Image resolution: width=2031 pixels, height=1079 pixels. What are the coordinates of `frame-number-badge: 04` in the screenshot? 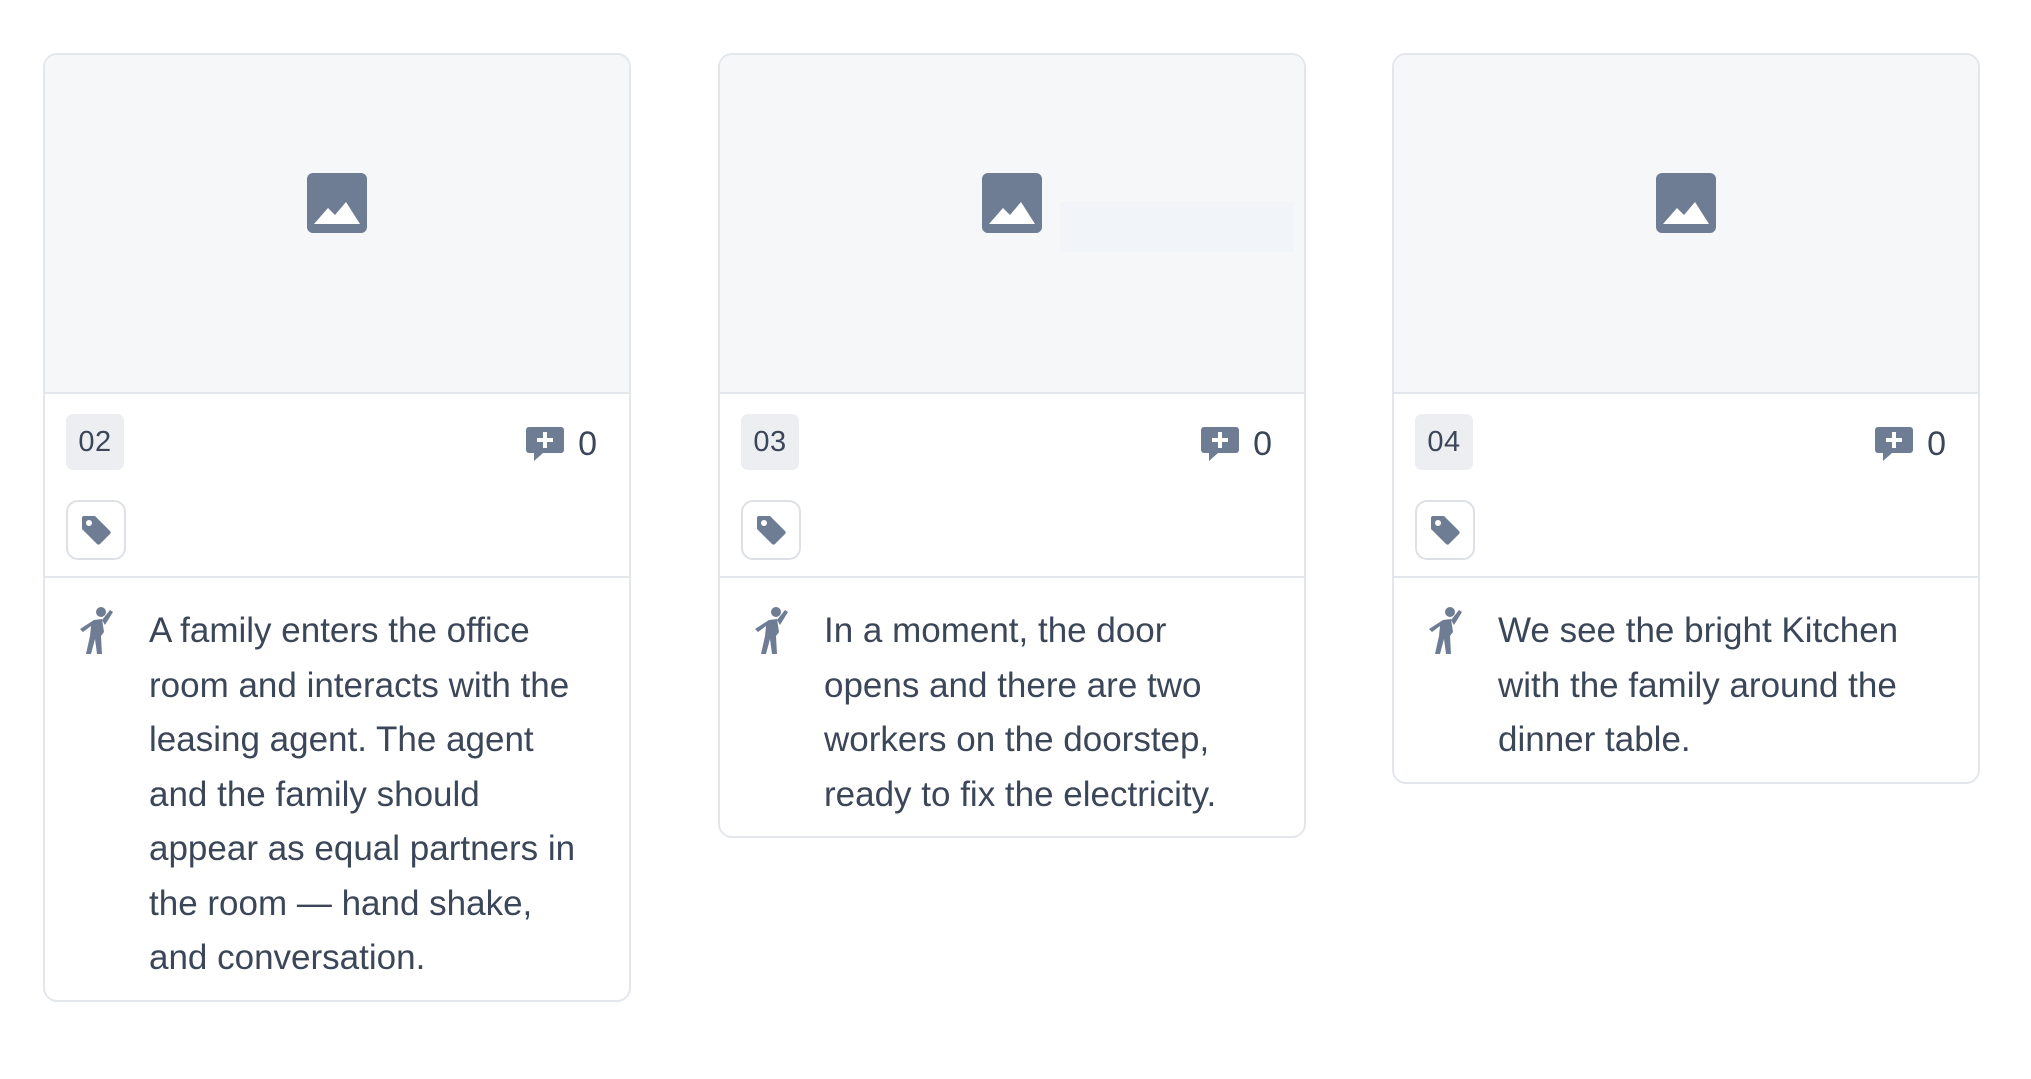 It's located at (1444, 442).